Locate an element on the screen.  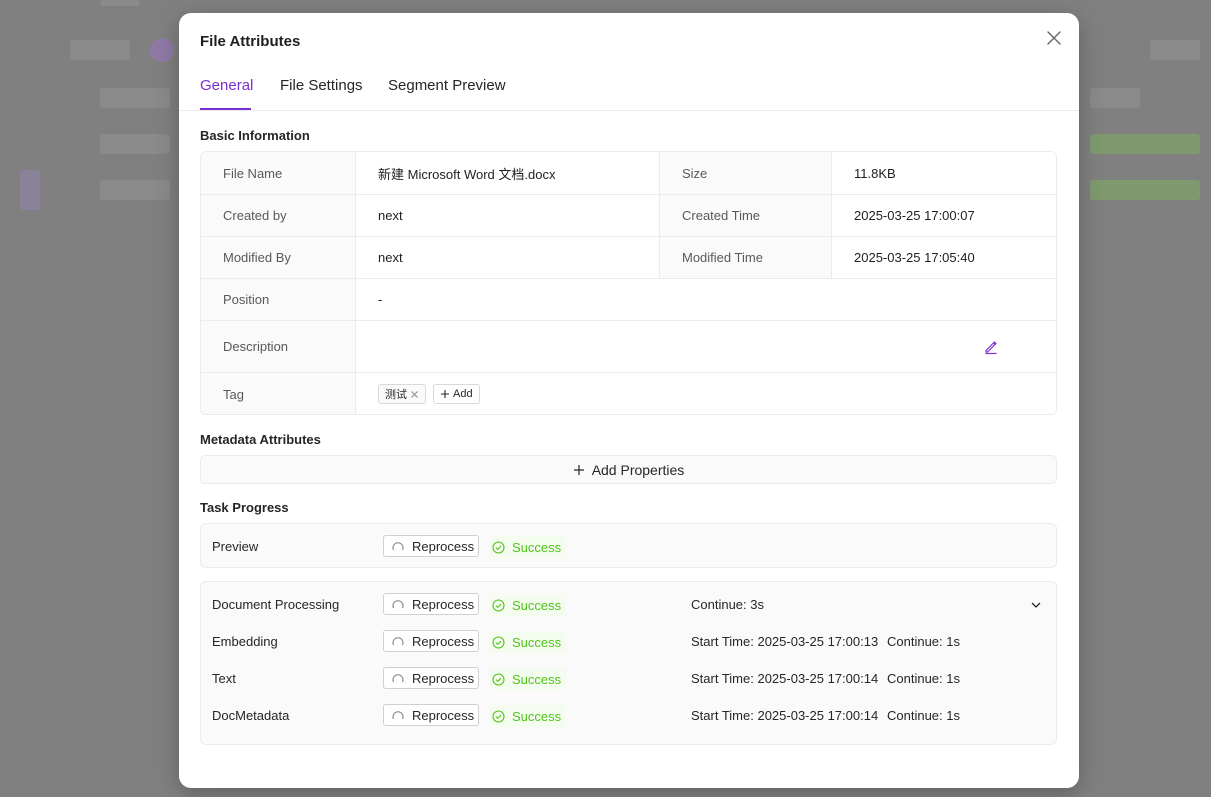
tab-general: General is located at coordinates (226, 85).